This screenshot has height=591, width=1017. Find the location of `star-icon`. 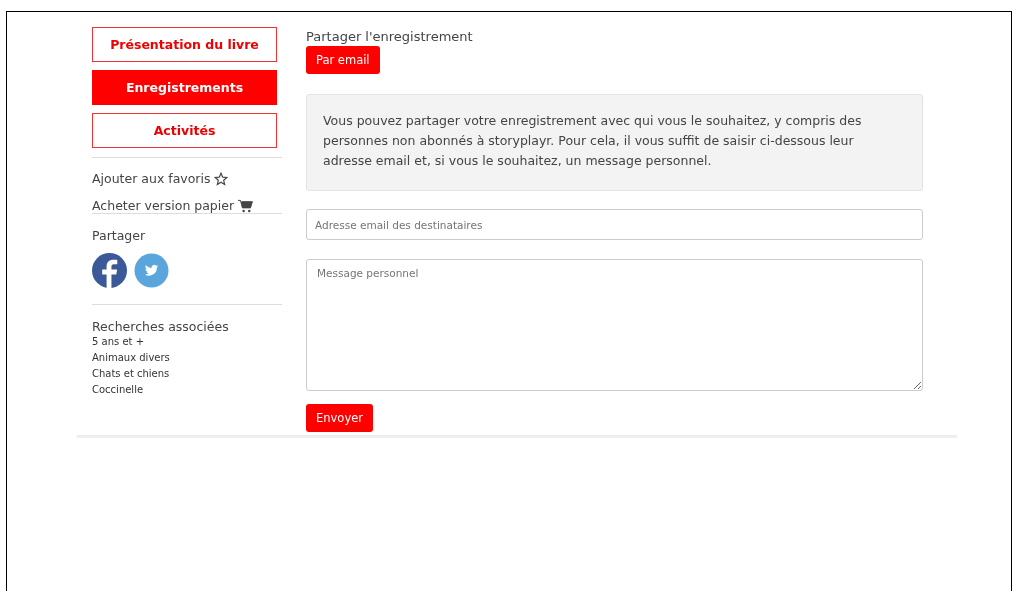

star-icon is located at coordinates (221, 178).